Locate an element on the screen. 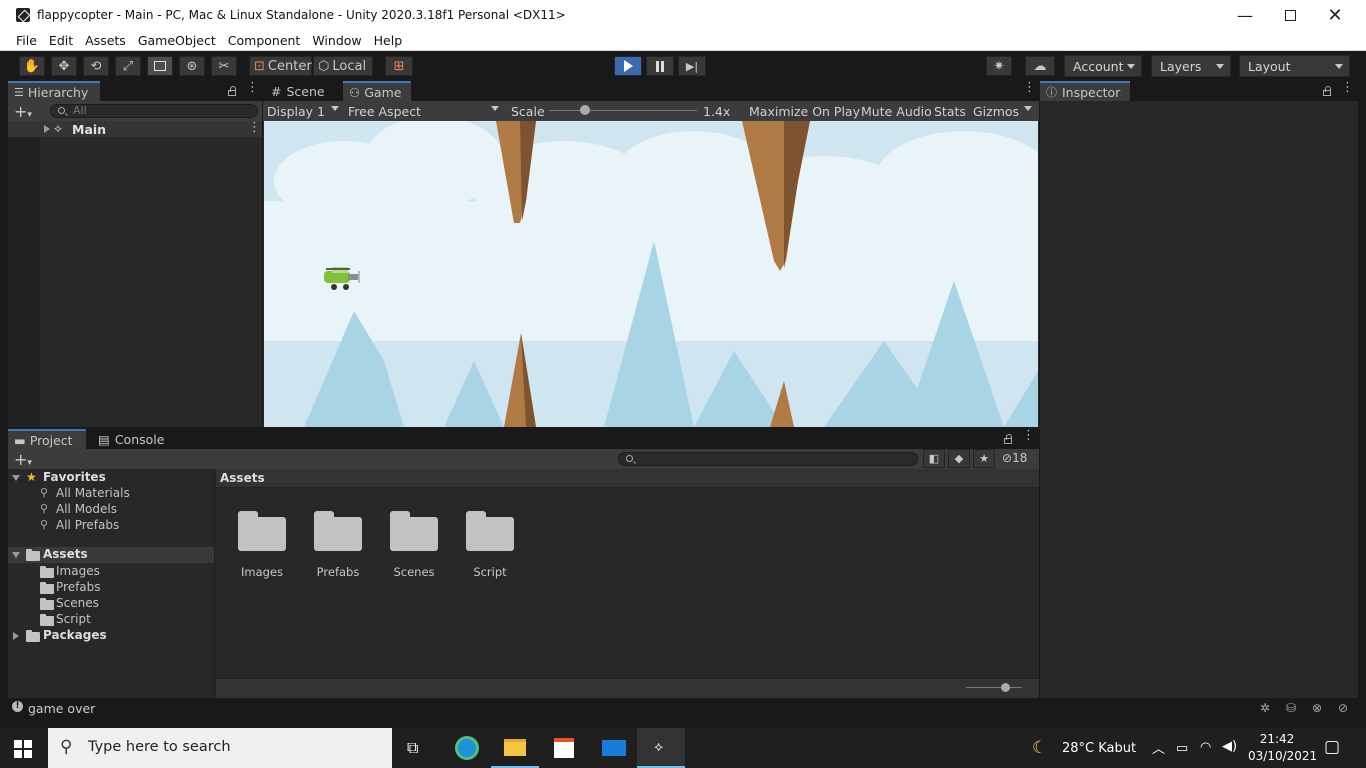 The width and height of the screenshot is (1366, 768). debug-icon: ✲ is located at coordinates (1265, 708).